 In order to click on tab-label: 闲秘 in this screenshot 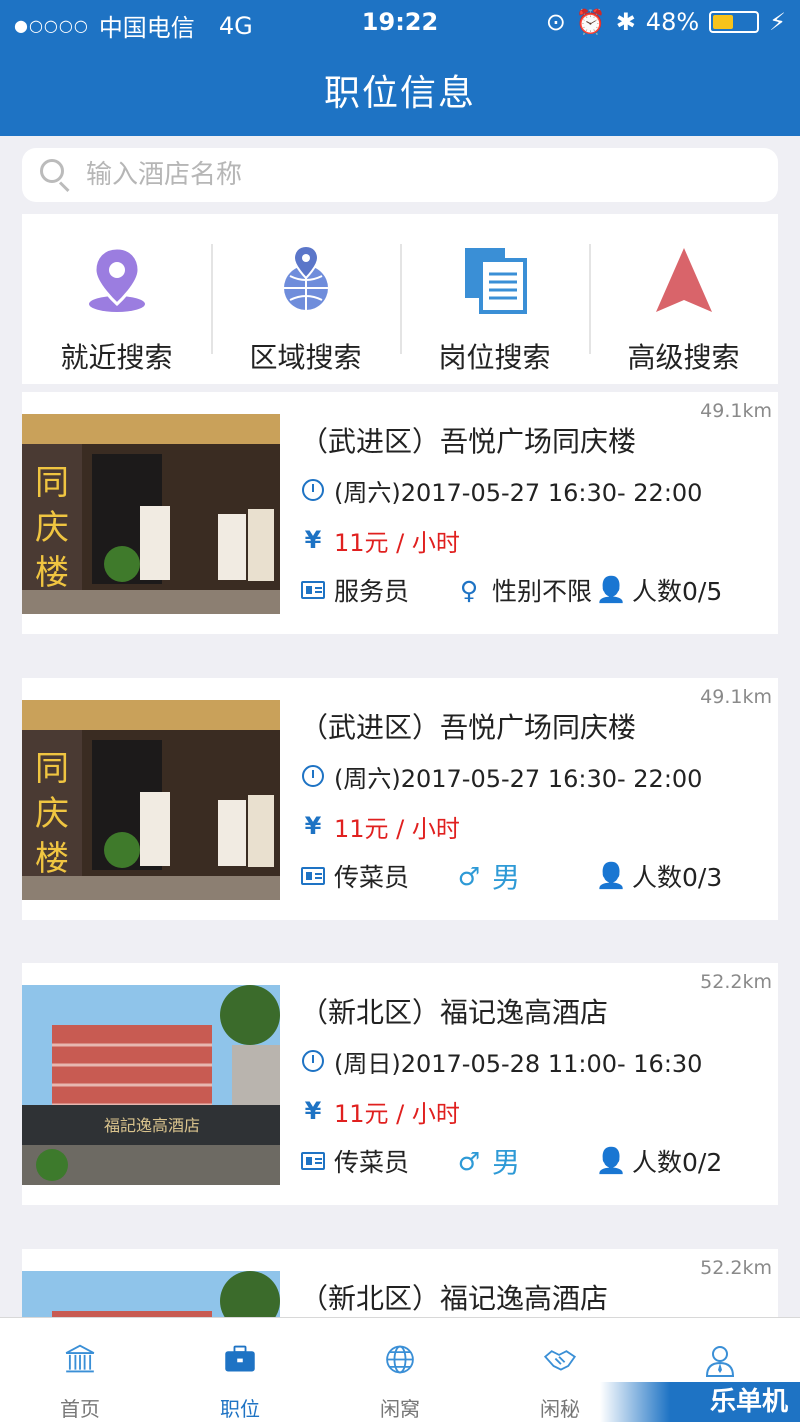, I will do `click(560, 1409)`.